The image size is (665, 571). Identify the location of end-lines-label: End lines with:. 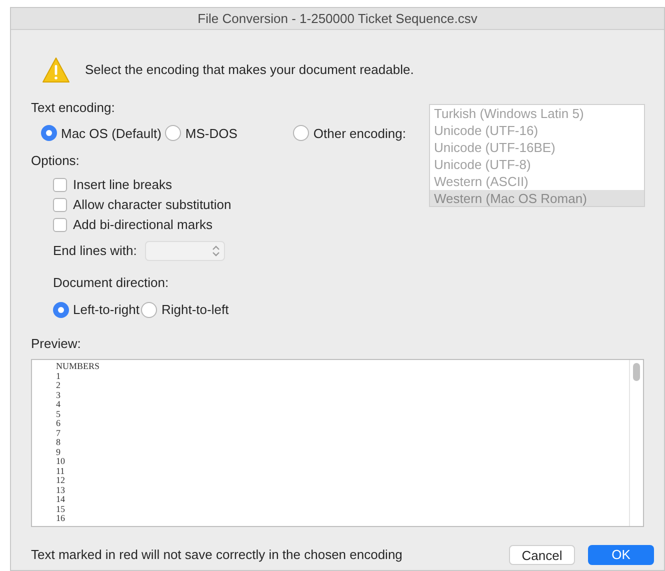
(95, 251).